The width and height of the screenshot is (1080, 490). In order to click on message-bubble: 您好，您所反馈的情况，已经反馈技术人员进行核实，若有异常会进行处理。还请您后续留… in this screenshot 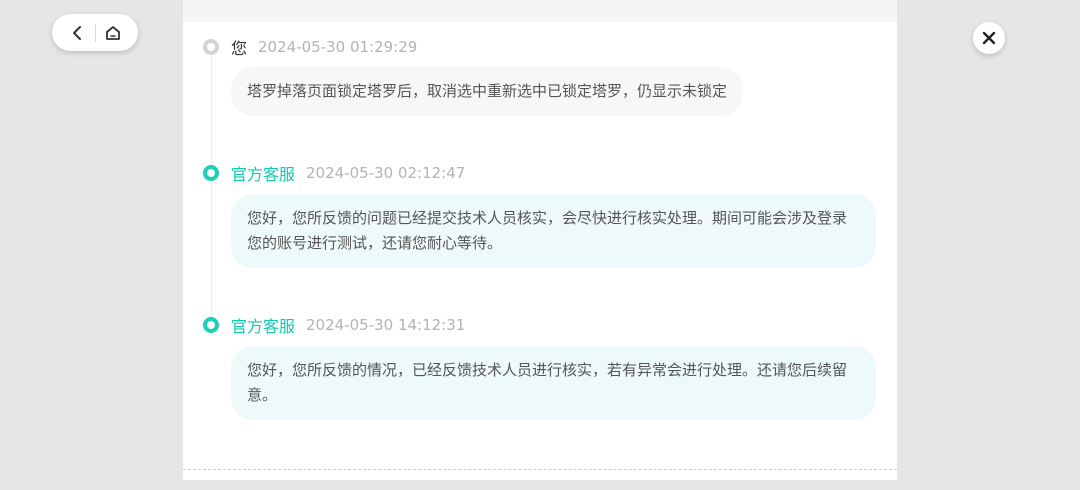, I will do `click(553, 383)`.